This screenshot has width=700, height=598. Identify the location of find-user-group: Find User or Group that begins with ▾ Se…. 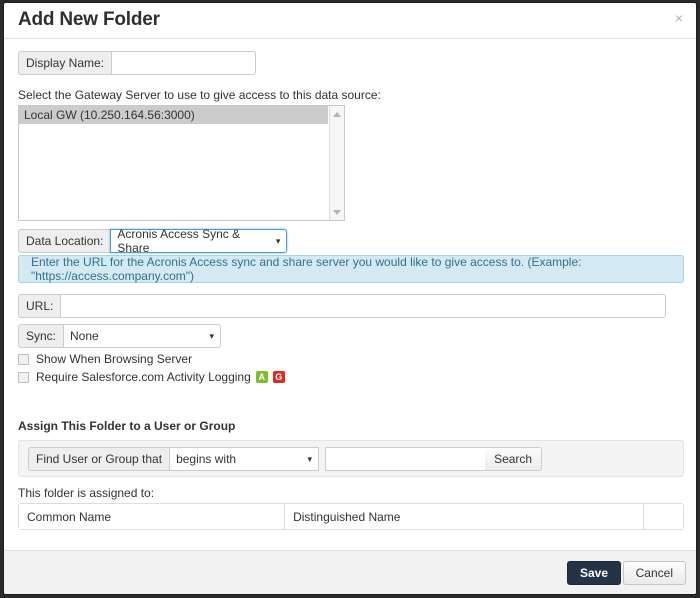
(285, 459).